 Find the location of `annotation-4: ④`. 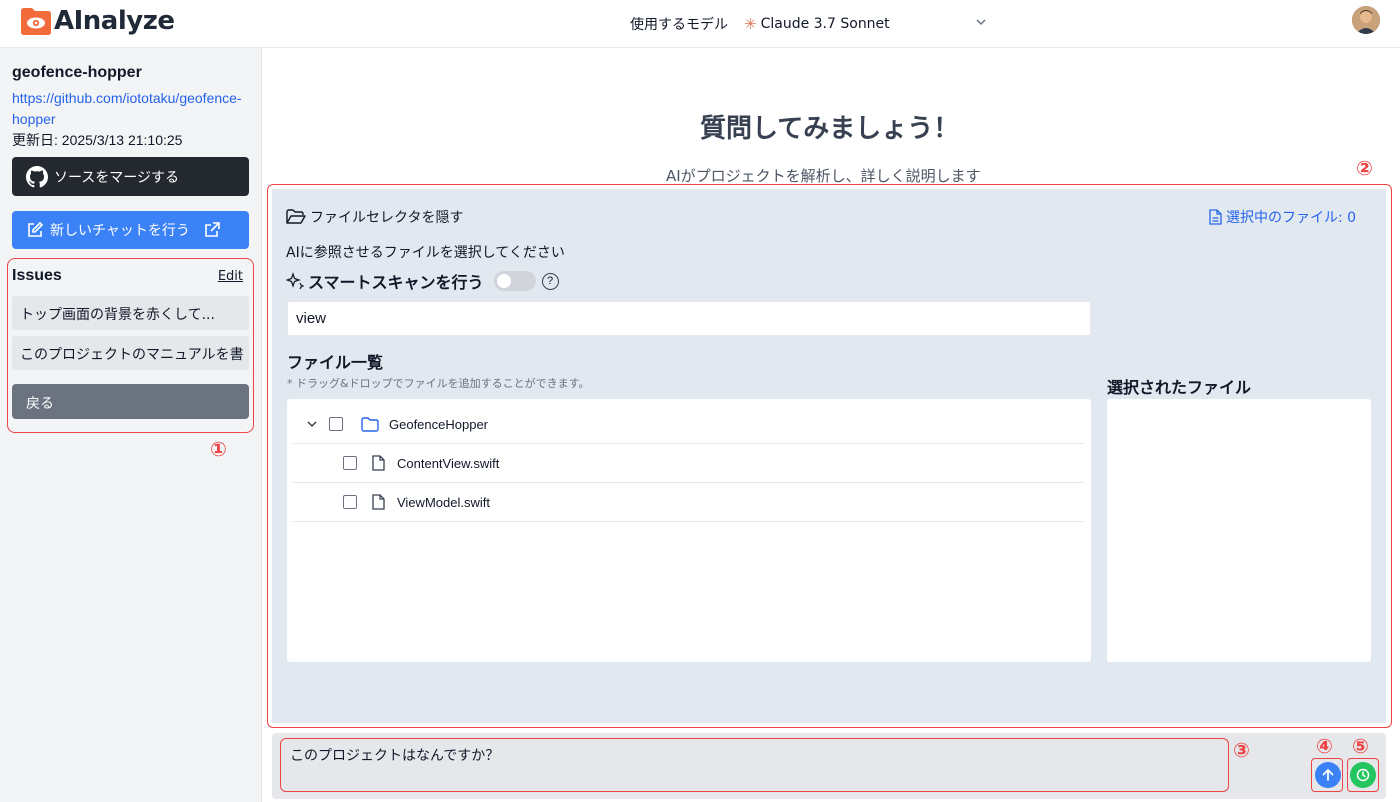

annotation-4: ④ is located at coordinates (1324, 746).